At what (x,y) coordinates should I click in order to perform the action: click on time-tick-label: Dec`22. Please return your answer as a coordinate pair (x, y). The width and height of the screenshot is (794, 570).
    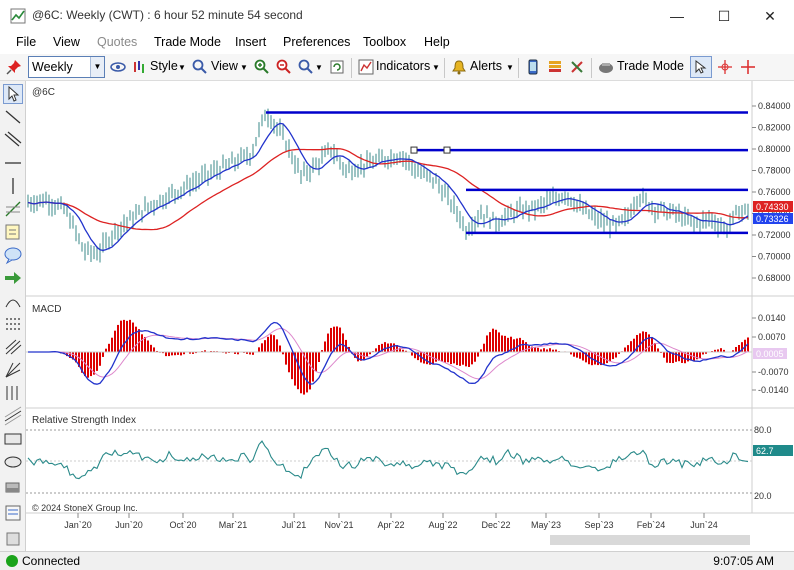
    Looking at the image, I should click on (495, 525).